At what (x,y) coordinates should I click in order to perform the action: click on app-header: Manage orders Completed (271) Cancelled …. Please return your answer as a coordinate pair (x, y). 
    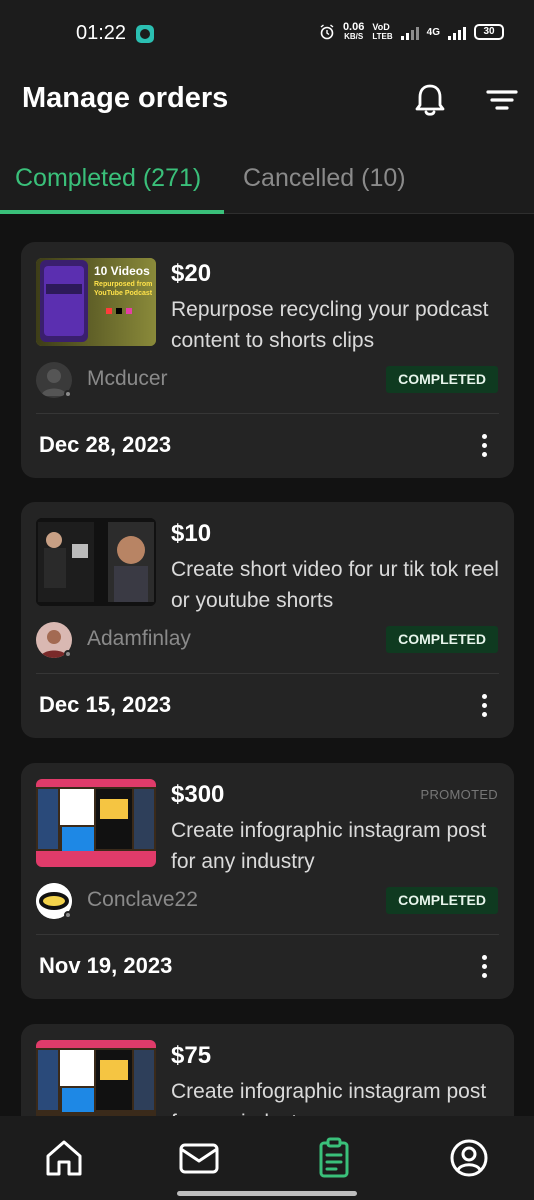
    Looking at the image, I should click on (267, 141).